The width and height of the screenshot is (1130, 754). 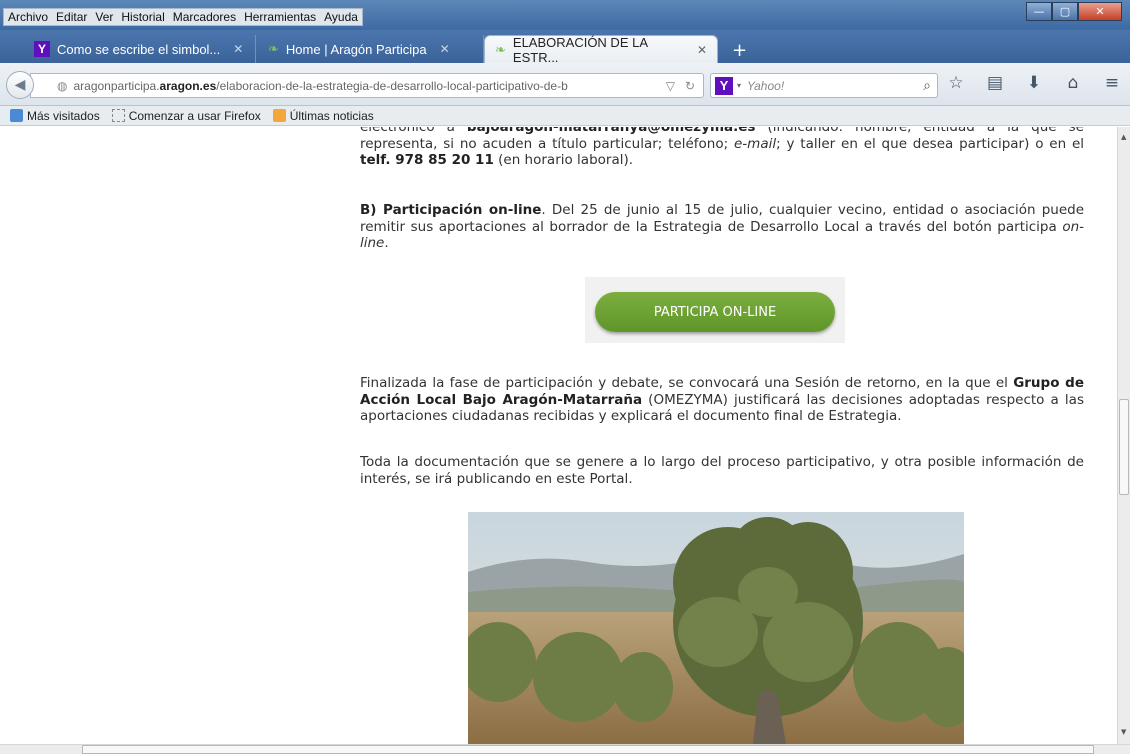 What do you see at coordinates (118, 115) in the screenshot?
I see `page-icon` at bounding box center [118, 115].